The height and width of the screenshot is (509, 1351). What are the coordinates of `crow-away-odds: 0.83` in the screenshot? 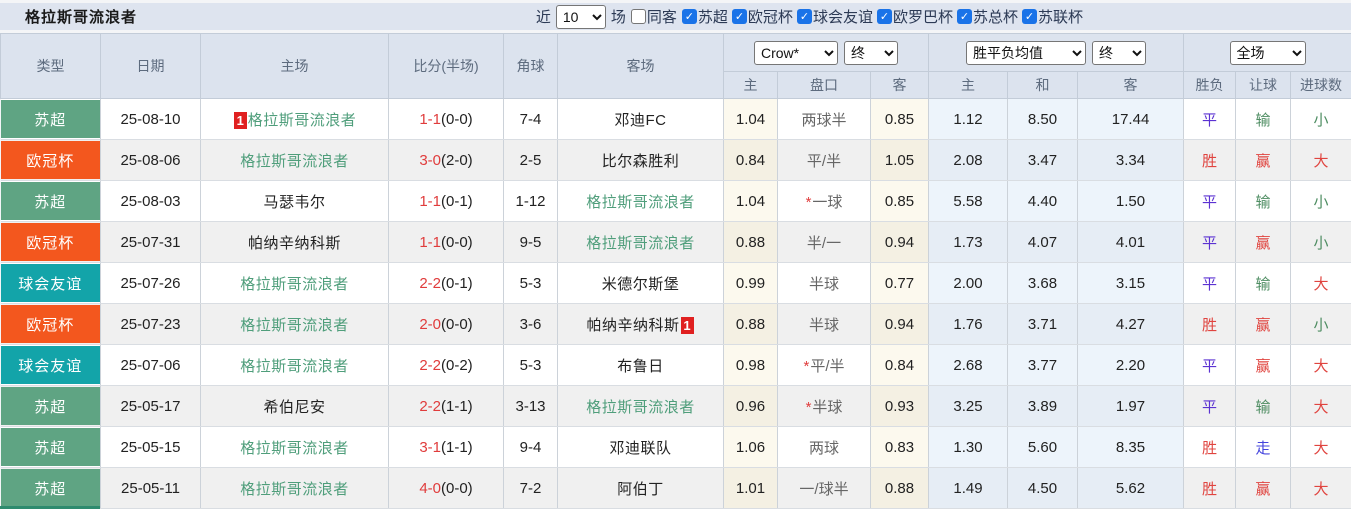 It's located at (900, 447).